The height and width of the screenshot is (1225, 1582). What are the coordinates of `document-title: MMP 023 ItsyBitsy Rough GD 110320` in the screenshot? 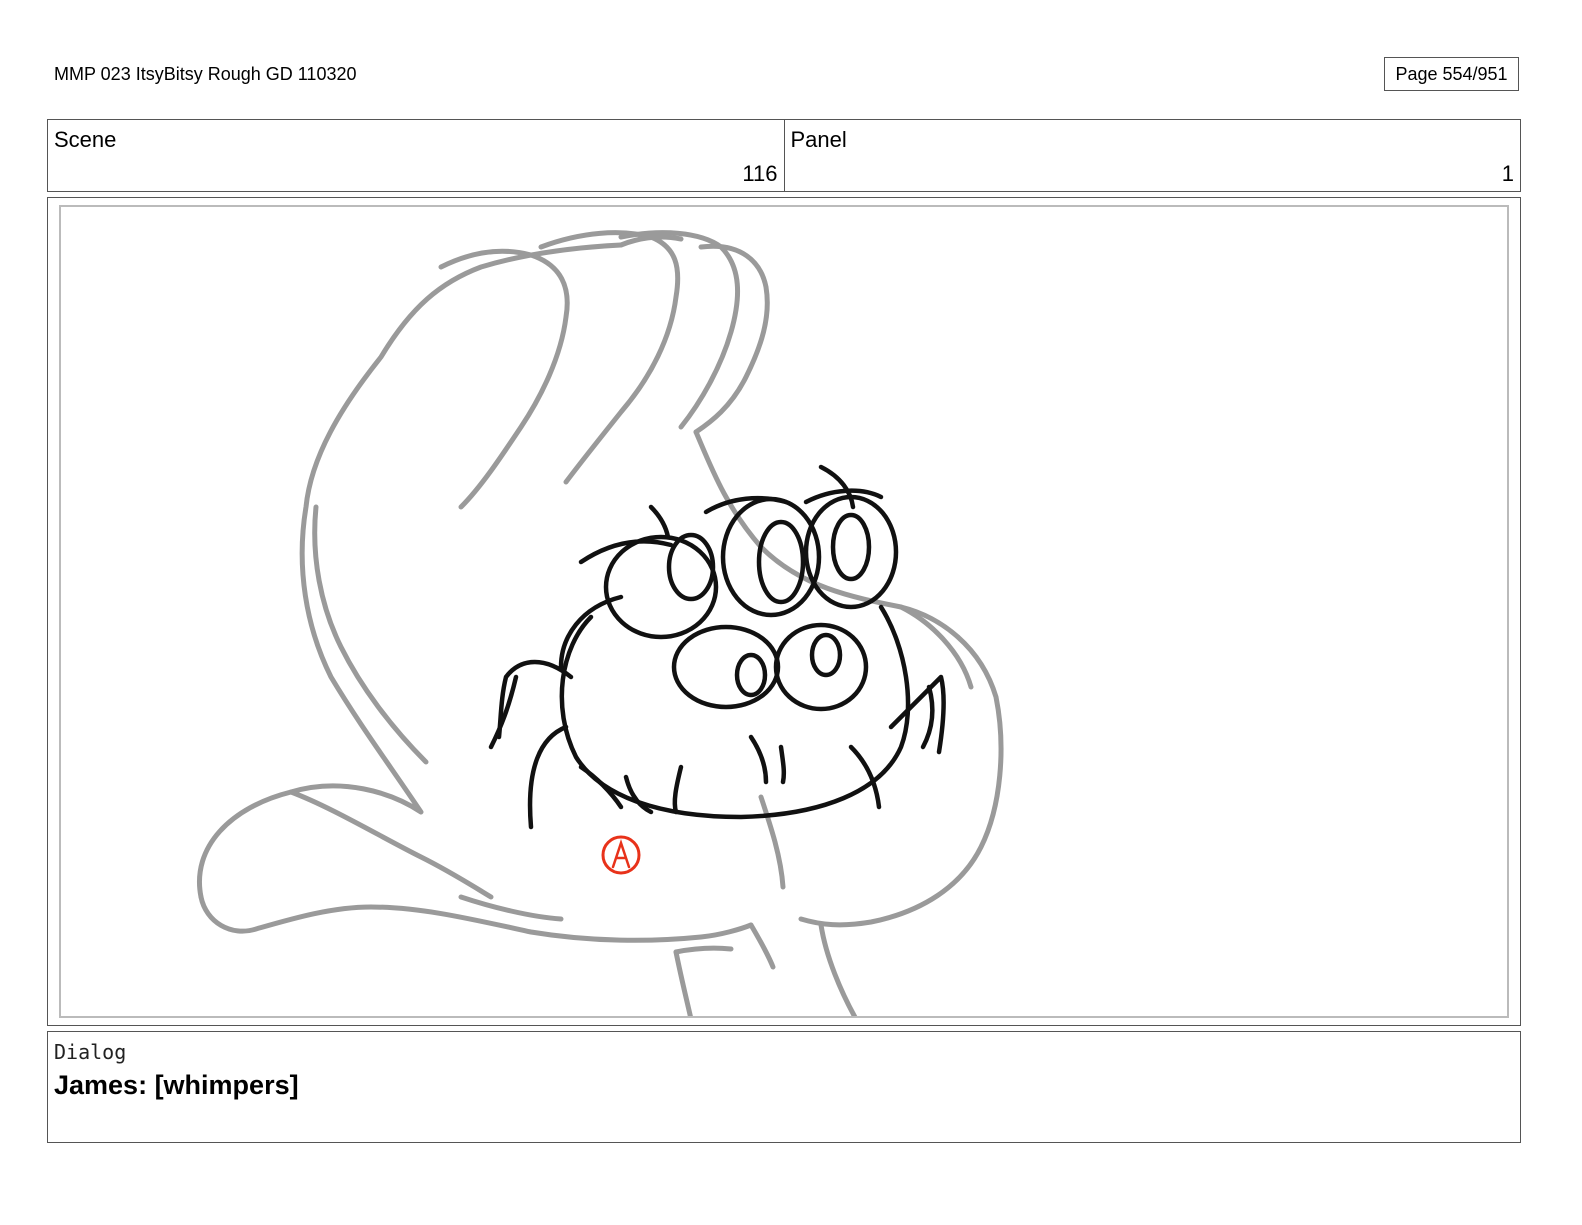 It's located at (205, 74).